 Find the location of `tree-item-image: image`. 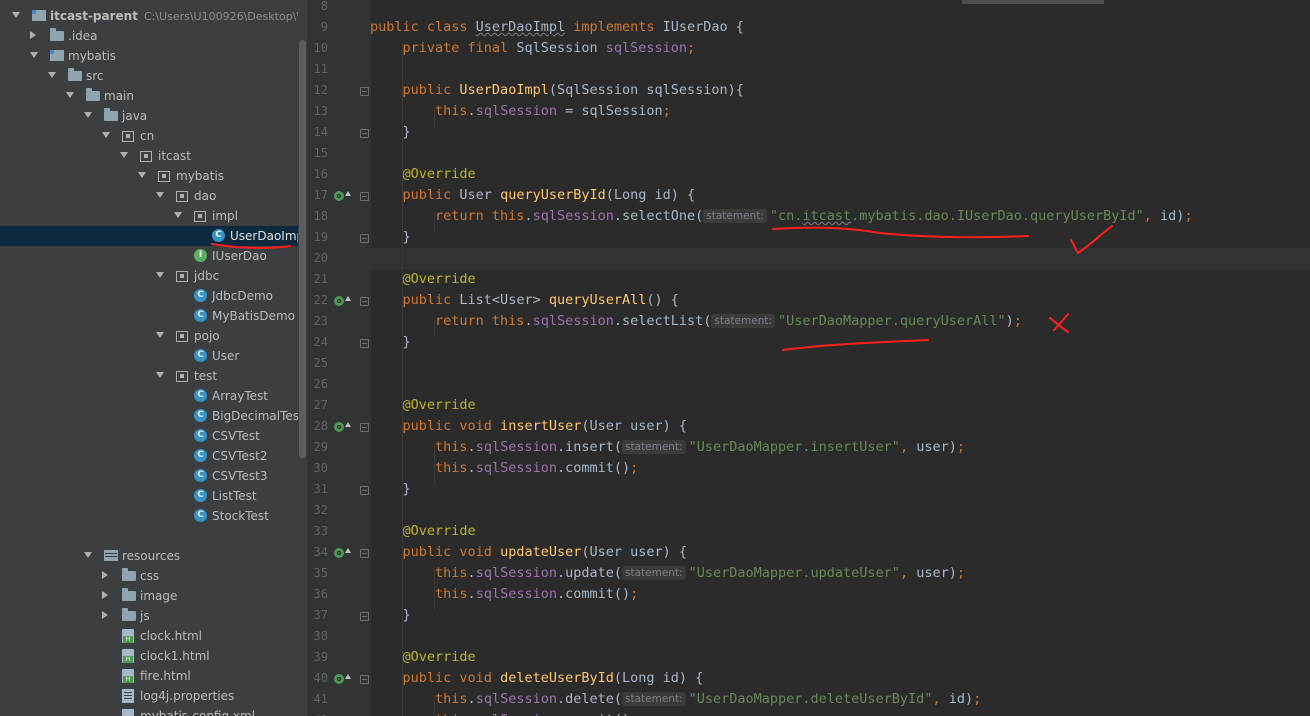

tree-item-image: image is located at coordinates (149, 596).